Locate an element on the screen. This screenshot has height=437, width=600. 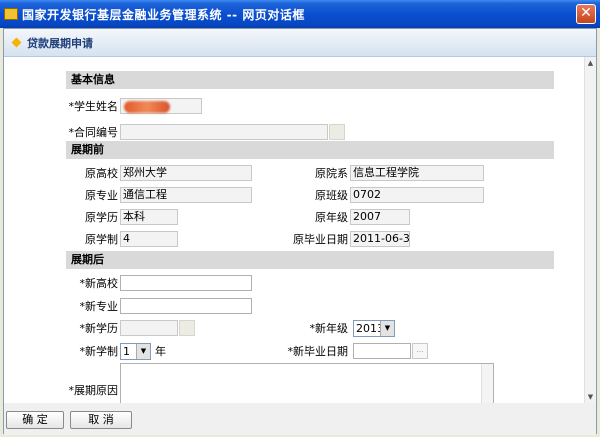
diamond-icon is located at coordinates (16, 42).